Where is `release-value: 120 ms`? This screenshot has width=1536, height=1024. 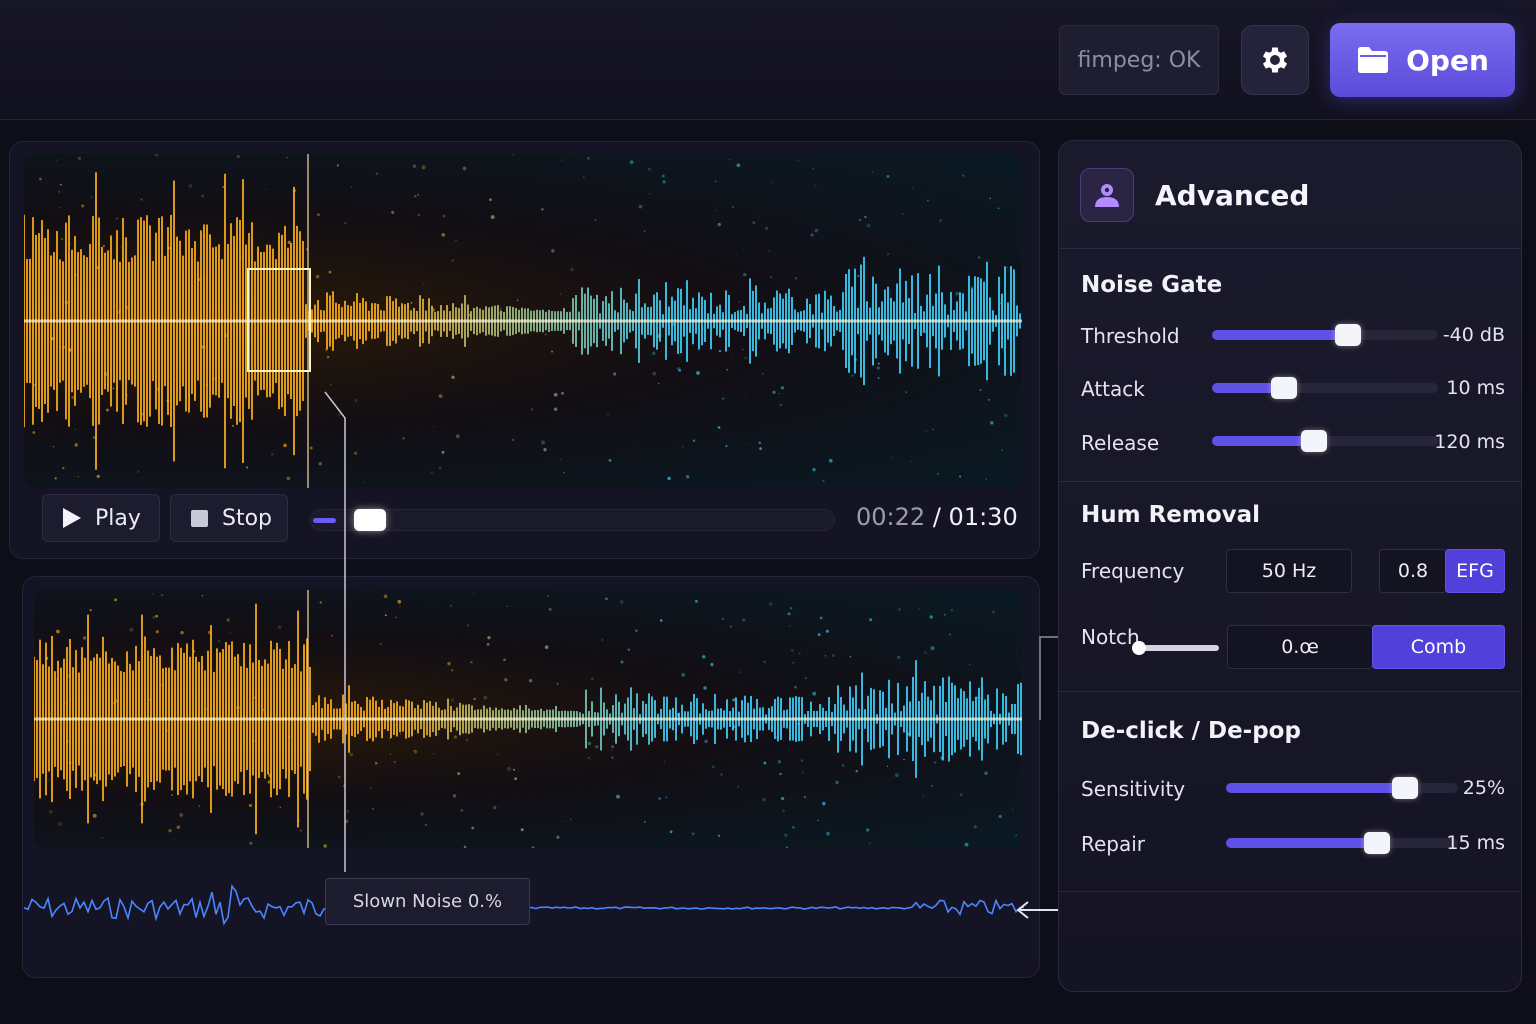 release-value: 120 ms is located at coordinates (1469, 442).